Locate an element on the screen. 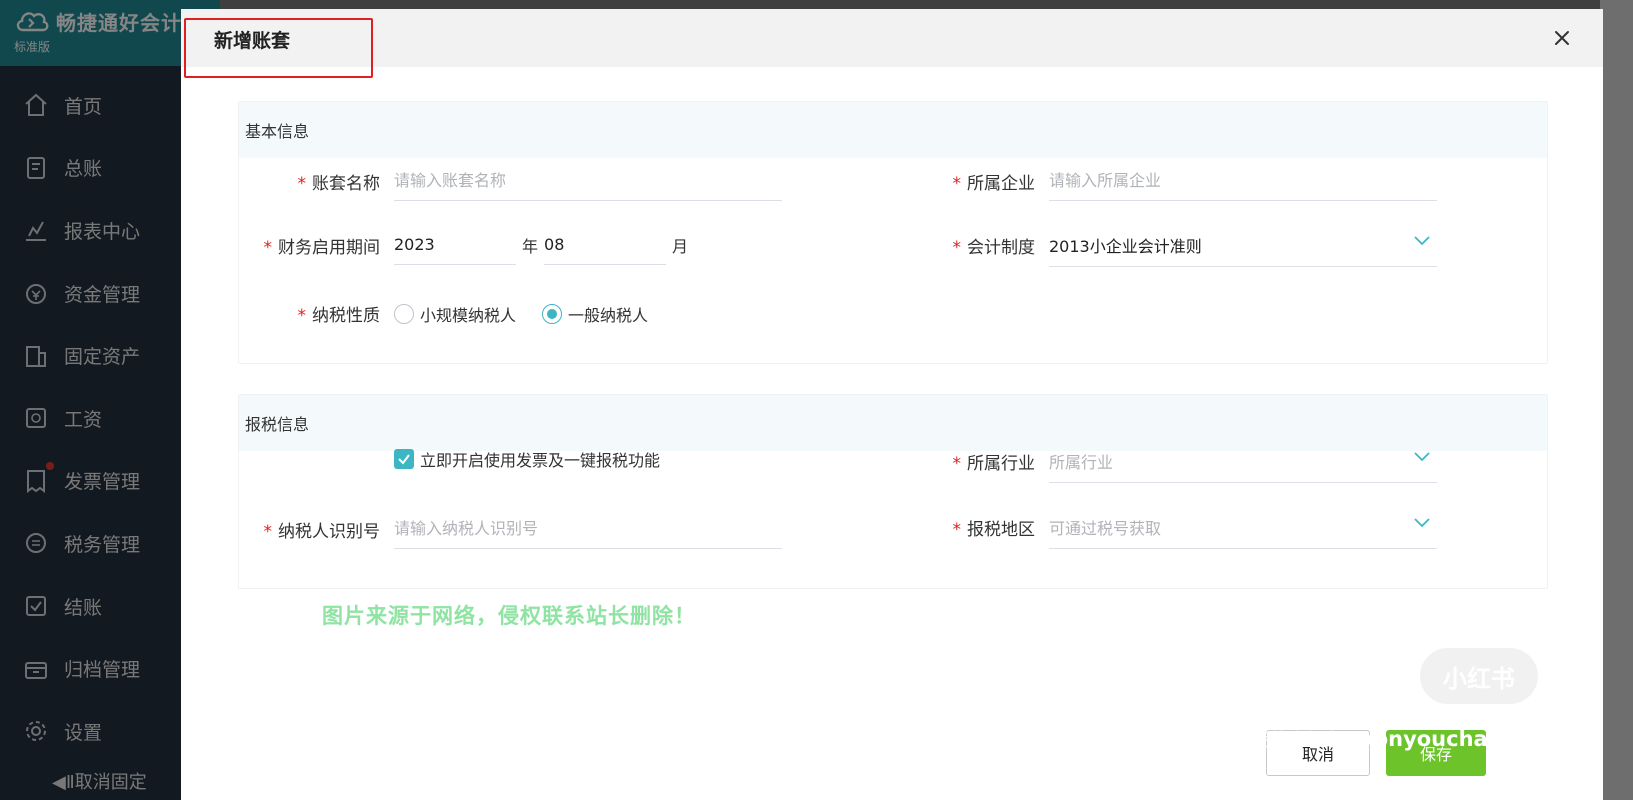 This screenshot has width=1633, height=800. company-field: * 所属企业 is located at coordinates (1186, 181).